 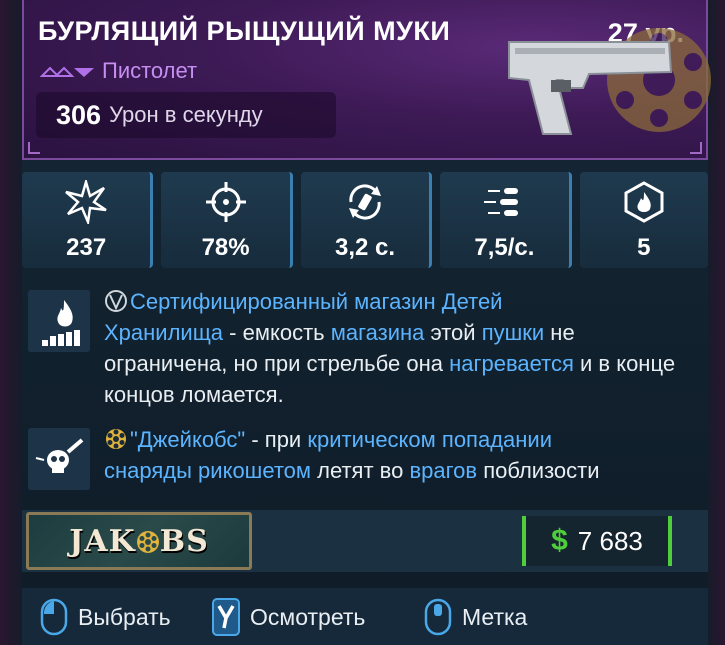 I want to click on perk-keyword: врагов, so click(x=443, y=470).